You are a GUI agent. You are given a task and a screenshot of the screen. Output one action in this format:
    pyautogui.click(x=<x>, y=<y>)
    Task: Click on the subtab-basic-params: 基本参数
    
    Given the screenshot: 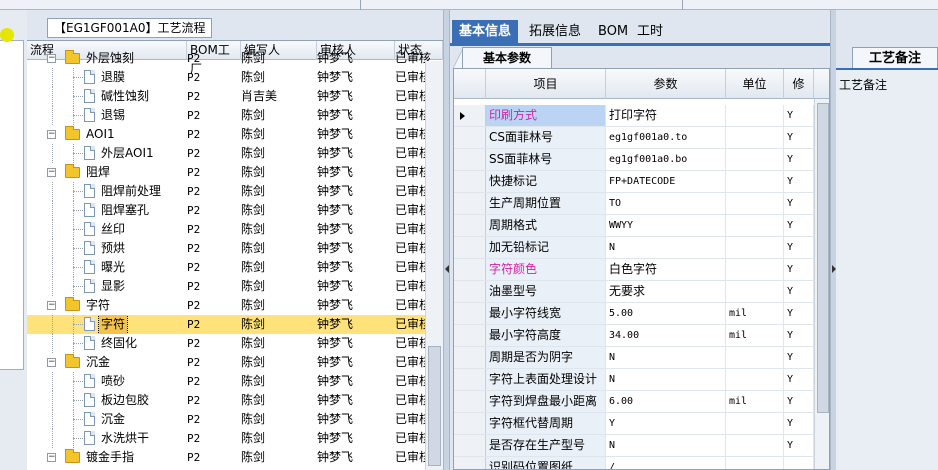 What is the action you would take?
    pyautogui.click(x=507, y=57)
    